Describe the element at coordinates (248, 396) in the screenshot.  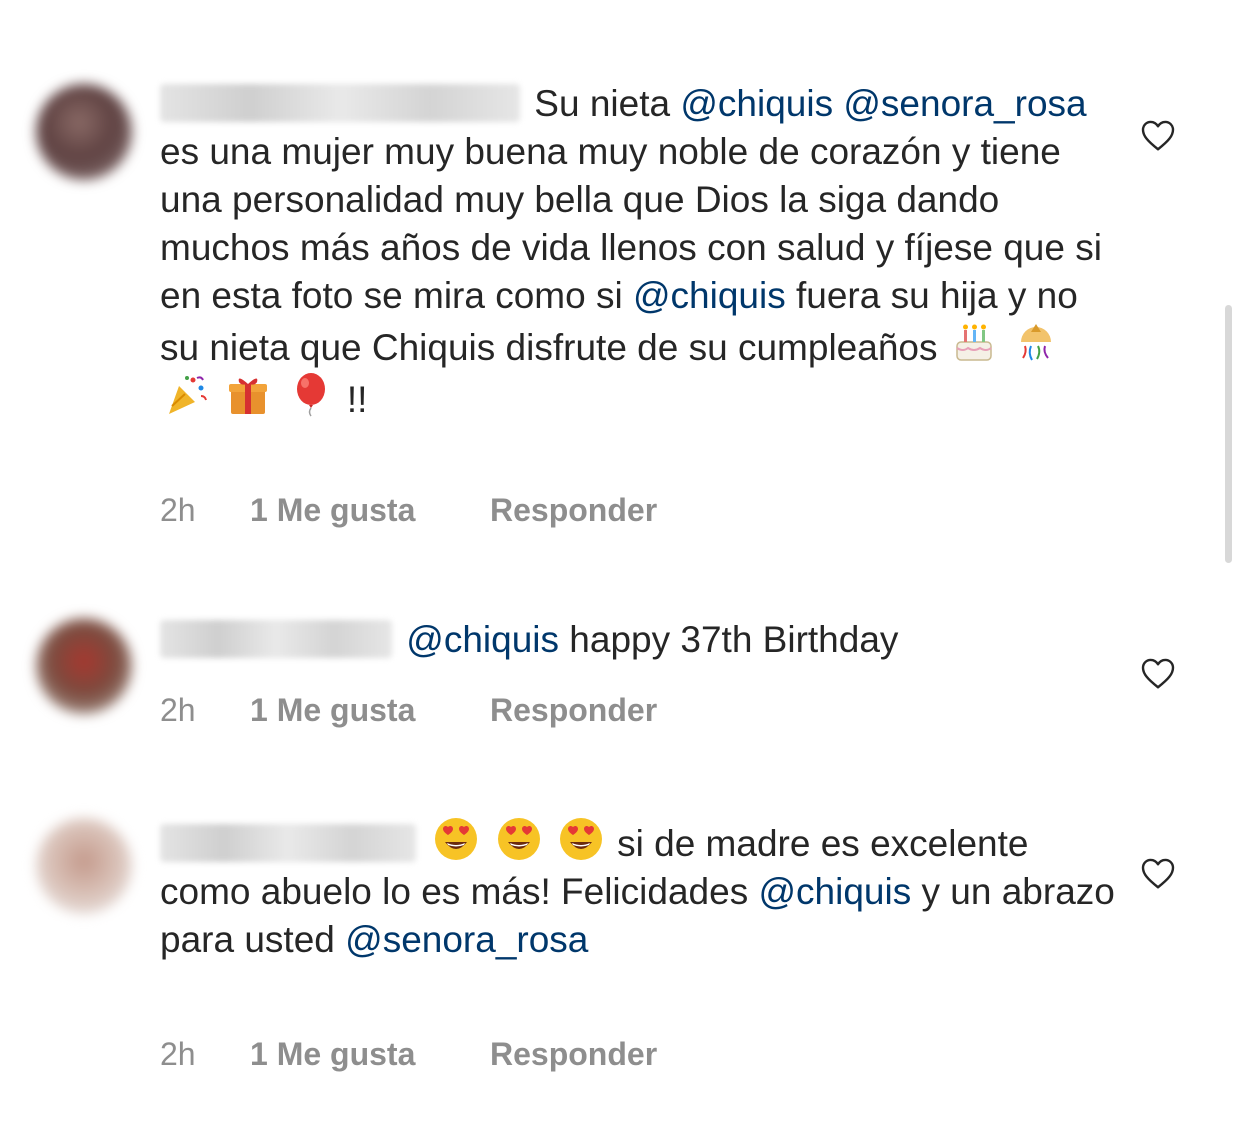
I see `wrapped-gift-emoji` at that location.